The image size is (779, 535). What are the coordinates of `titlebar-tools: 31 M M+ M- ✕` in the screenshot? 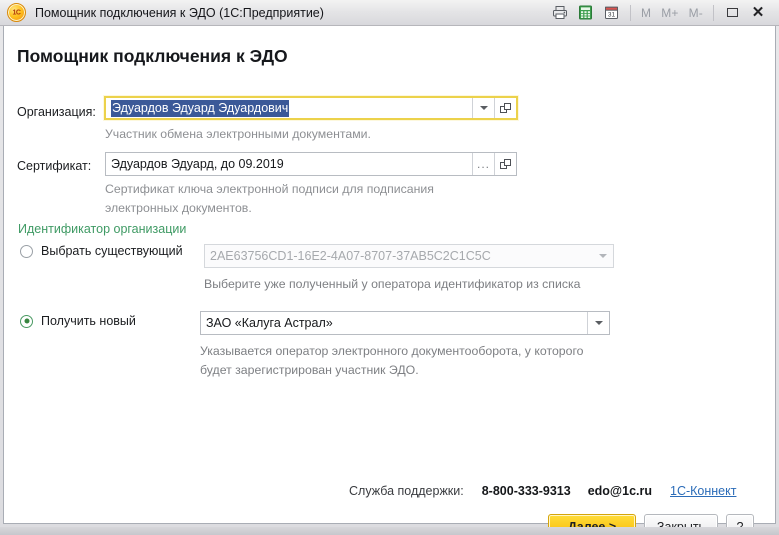 It's located at (663, 12).